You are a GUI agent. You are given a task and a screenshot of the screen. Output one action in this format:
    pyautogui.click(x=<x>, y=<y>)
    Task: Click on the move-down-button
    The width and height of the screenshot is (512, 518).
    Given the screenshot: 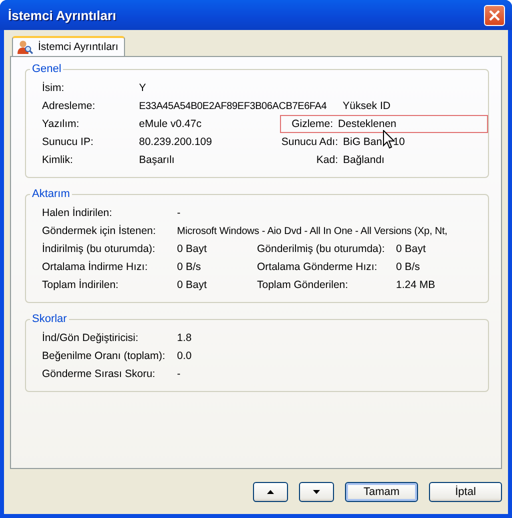 What is the action you would take?
    pyautogui.click(x=316, y=492)
    